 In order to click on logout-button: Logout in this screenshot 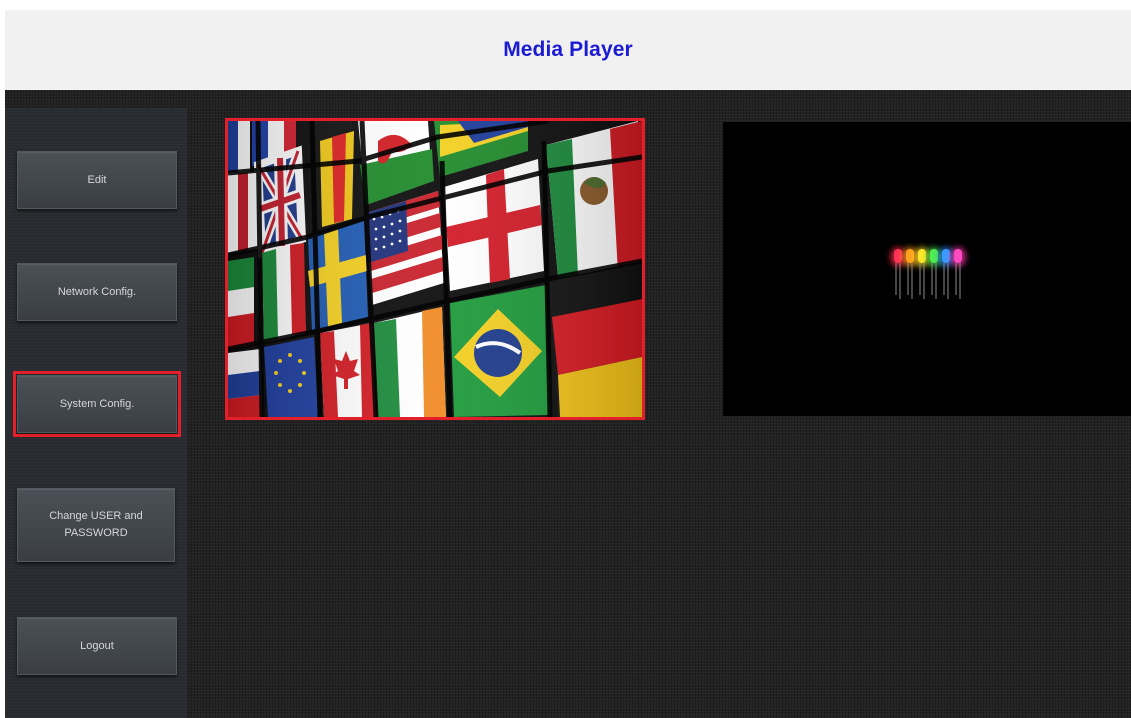, I will do `click(97, 646)`.